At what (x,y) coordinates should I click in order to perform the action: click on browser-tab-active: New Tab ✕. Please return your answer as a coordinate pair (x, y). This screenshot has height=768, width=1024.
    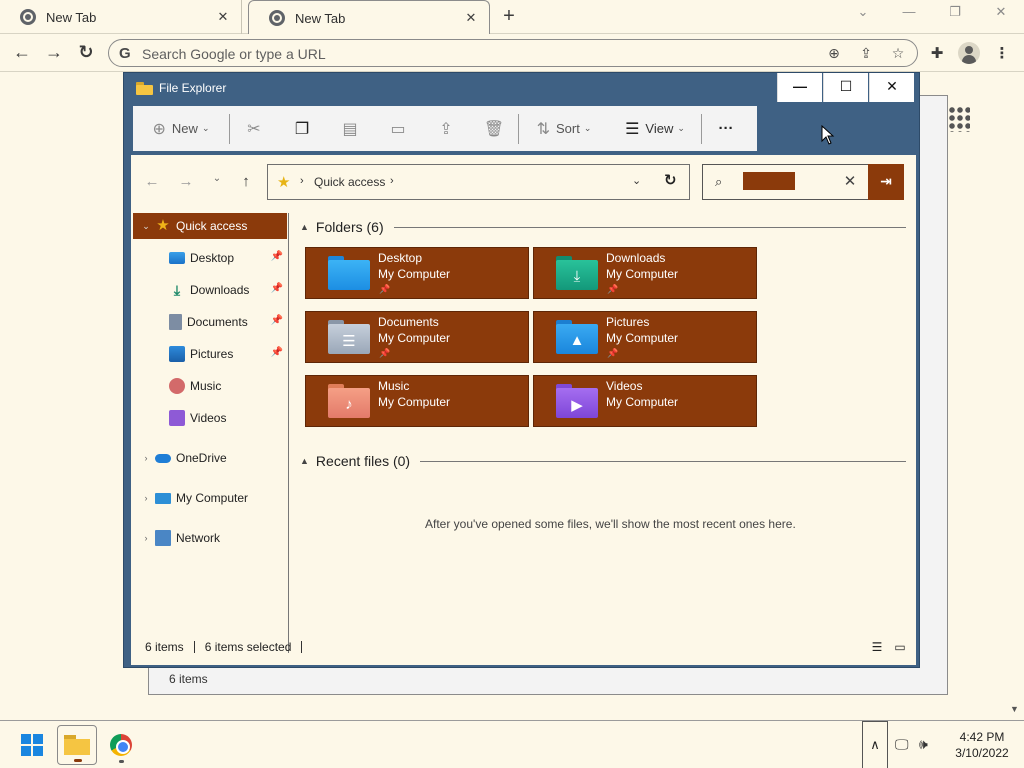
    Looking at the image, I should click on (369, 17).